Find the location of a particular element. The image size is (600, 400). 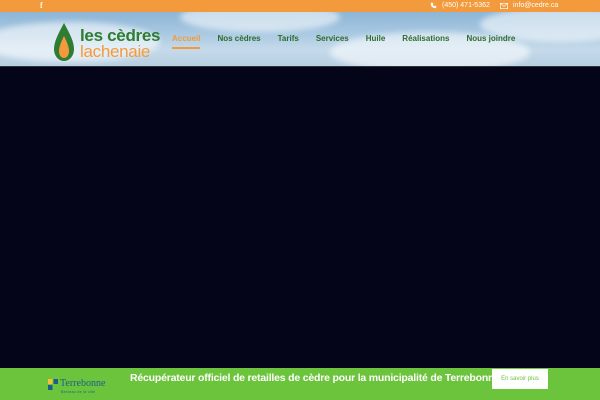

nav-item-nos-cedres: Nos cèdres is located at coordinates (238, 40).